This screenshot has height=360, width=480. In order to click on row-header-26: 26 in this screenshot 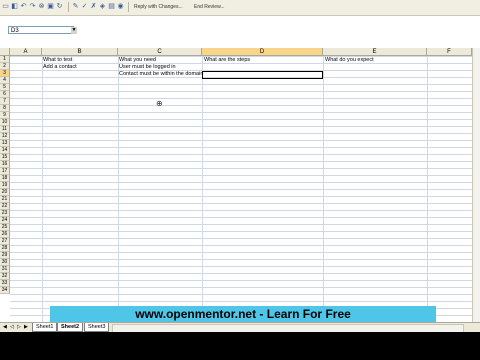, I will do `click(5, 234)`.